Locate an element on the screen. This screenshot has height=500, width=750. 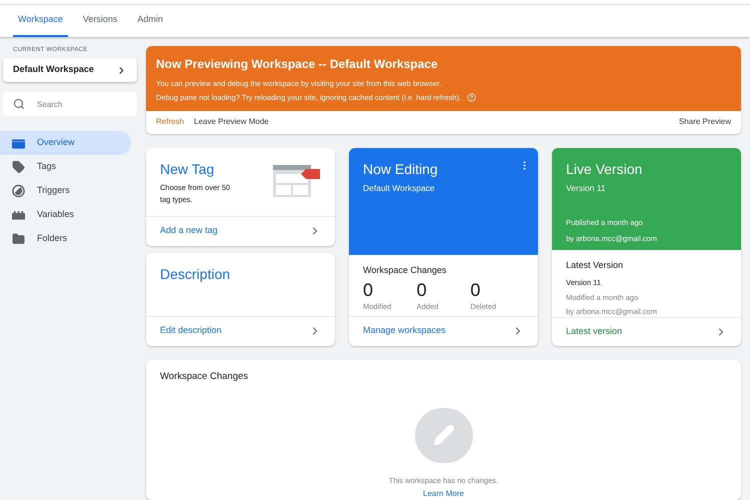
blocks-icon is located at coordinates (18, 215).